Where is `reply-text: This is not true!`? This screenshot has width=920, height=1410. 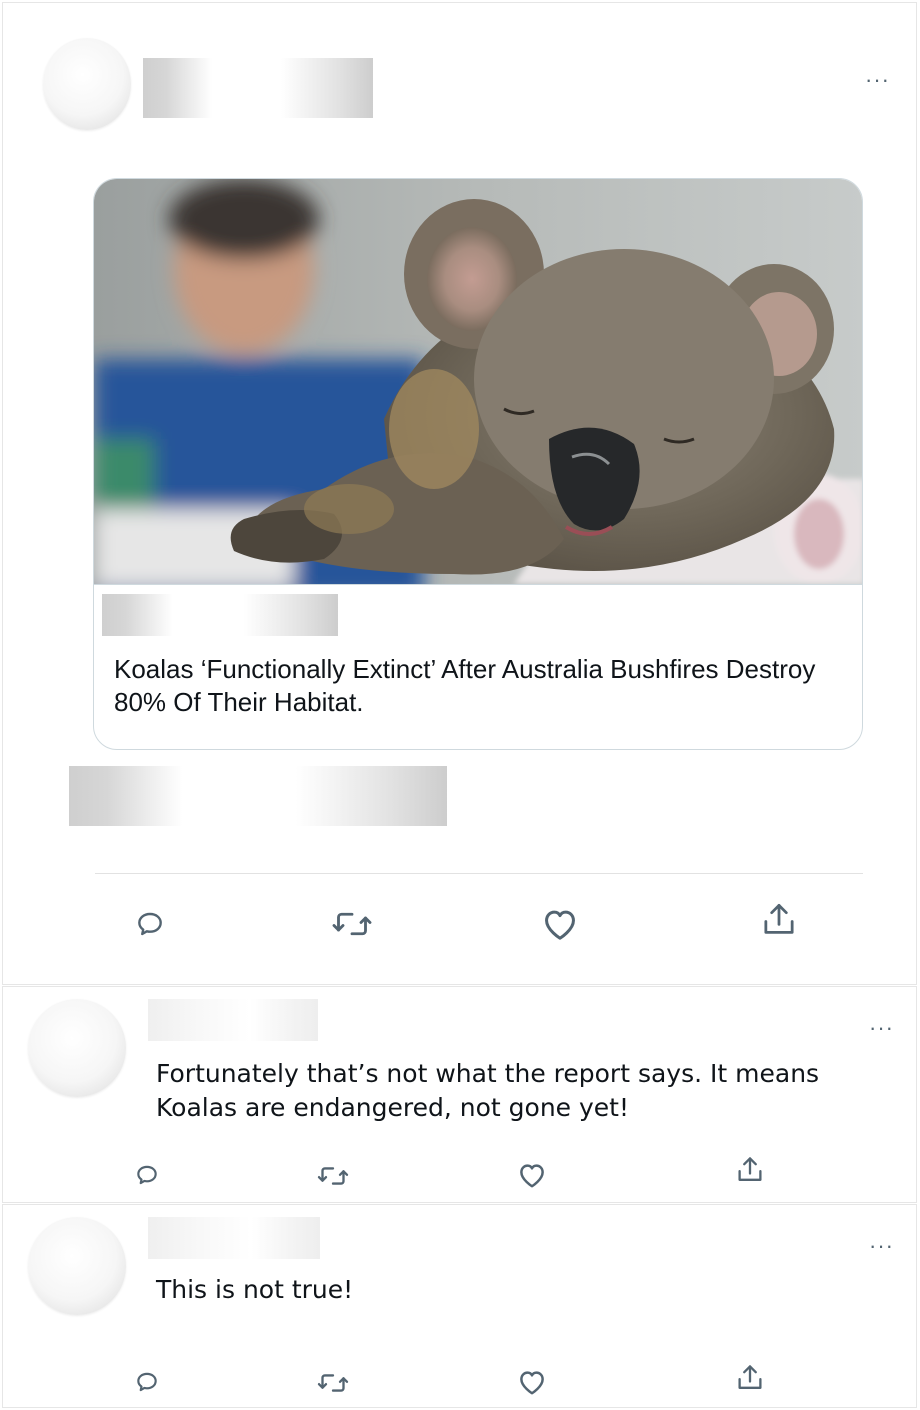
reply-text: This is not true! is located at coordinates (255, 1289).